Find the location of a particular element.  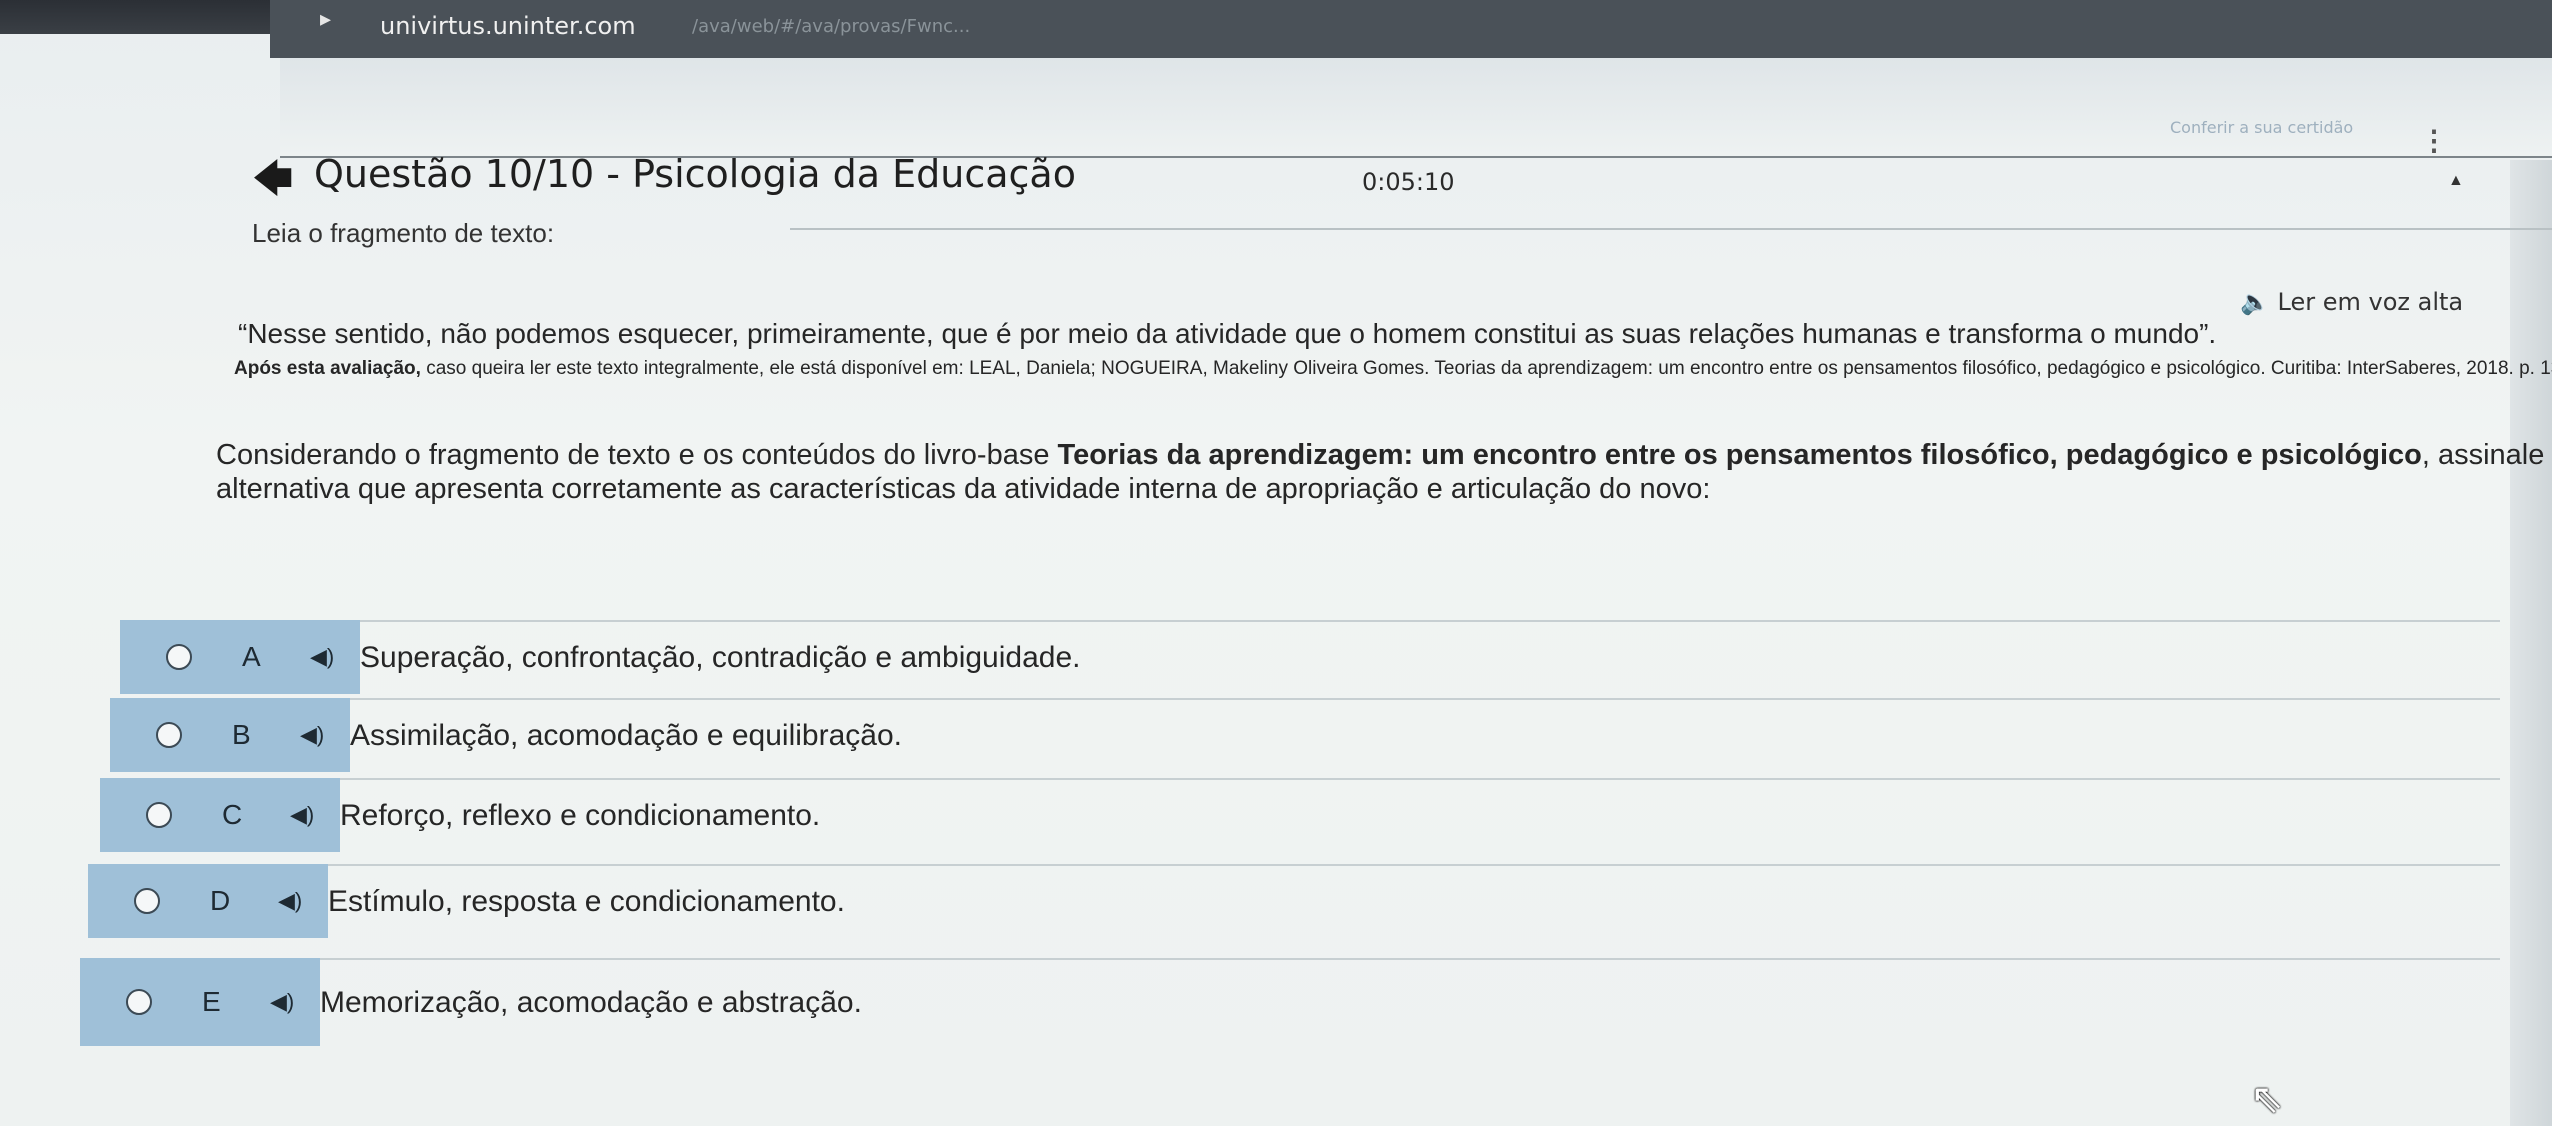

option-text: Estímulo, resposta e condicionamento. is located at coordinates (1414, 901).